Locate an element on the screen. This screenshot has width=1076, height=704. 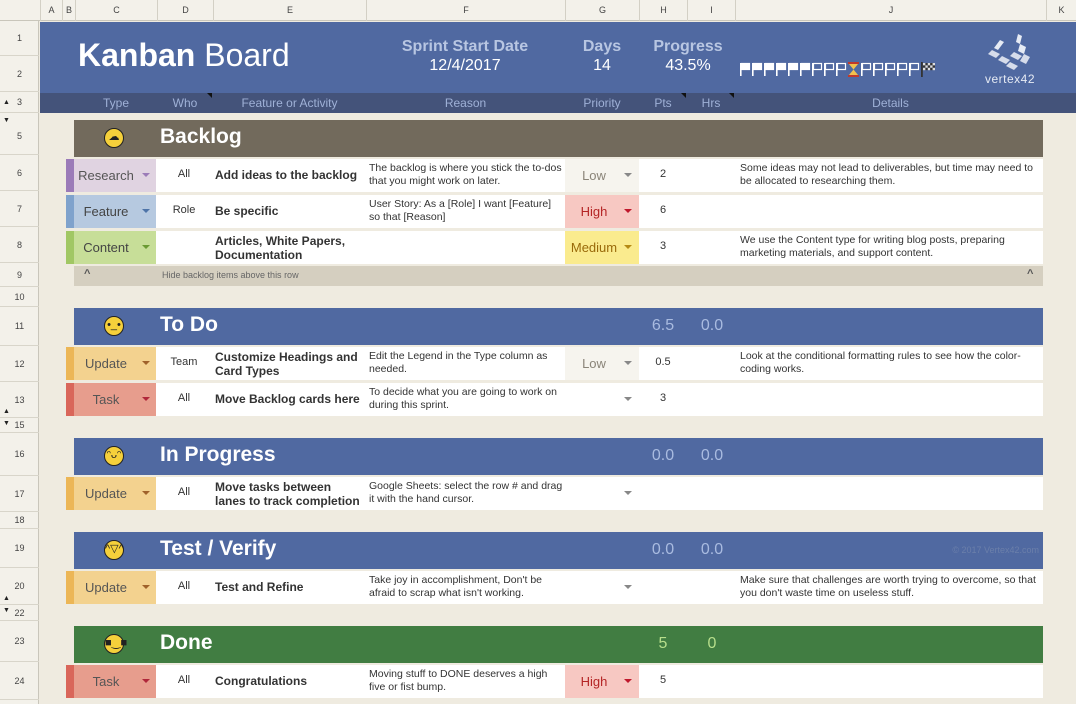
row-header: 19 is located at coordinates (19, 548).